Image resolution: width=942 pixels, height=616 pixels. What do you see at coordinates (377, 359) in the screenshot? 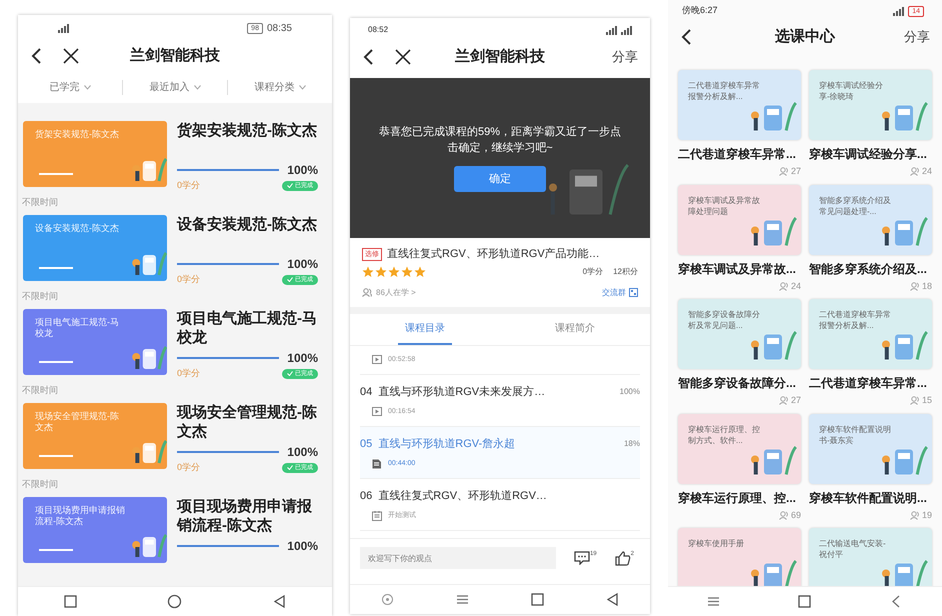
I see `video-icon` at bounding box center [377, 359].